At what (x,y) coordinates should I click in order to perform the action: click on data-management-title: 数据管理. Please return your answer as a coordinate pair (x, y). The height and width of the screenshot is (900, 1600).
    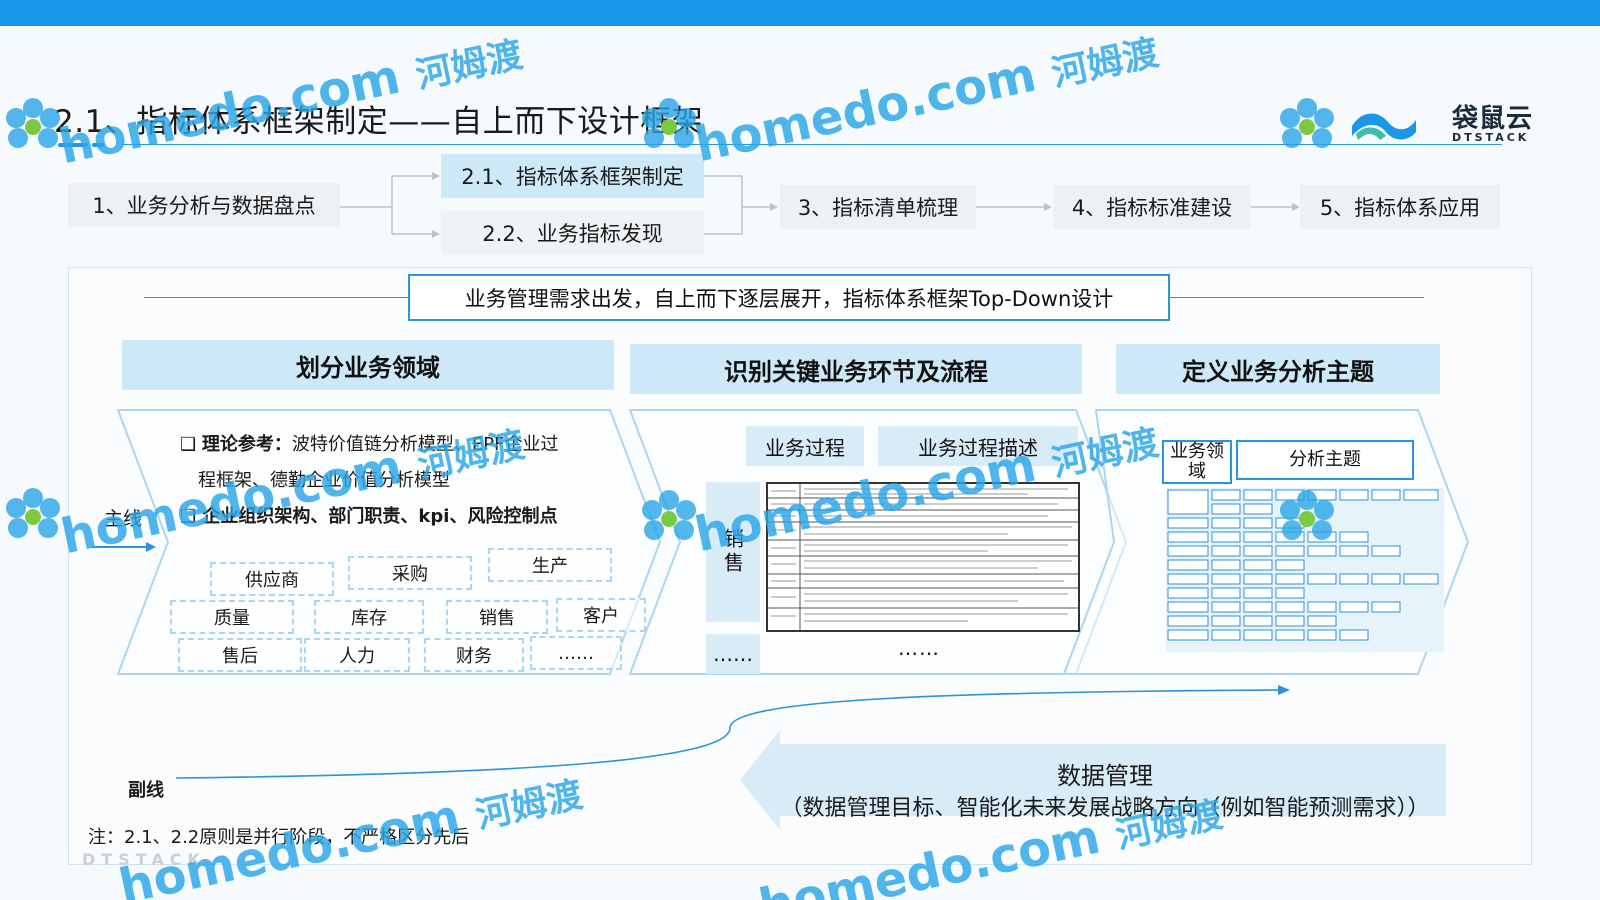
    Looking at the image, I should click on (1105, 776).